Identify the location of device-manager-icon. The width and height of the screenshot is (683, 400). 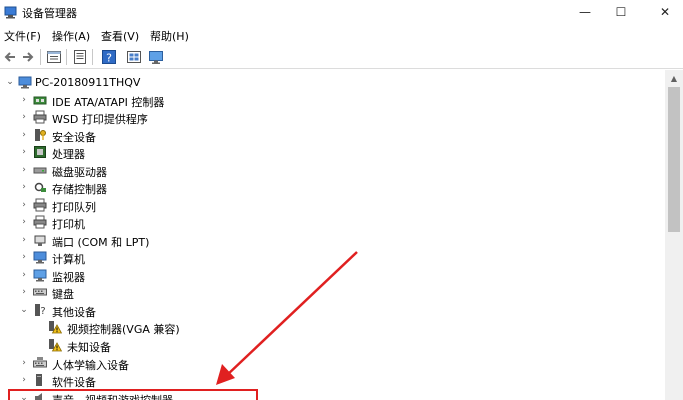
(10, 12).